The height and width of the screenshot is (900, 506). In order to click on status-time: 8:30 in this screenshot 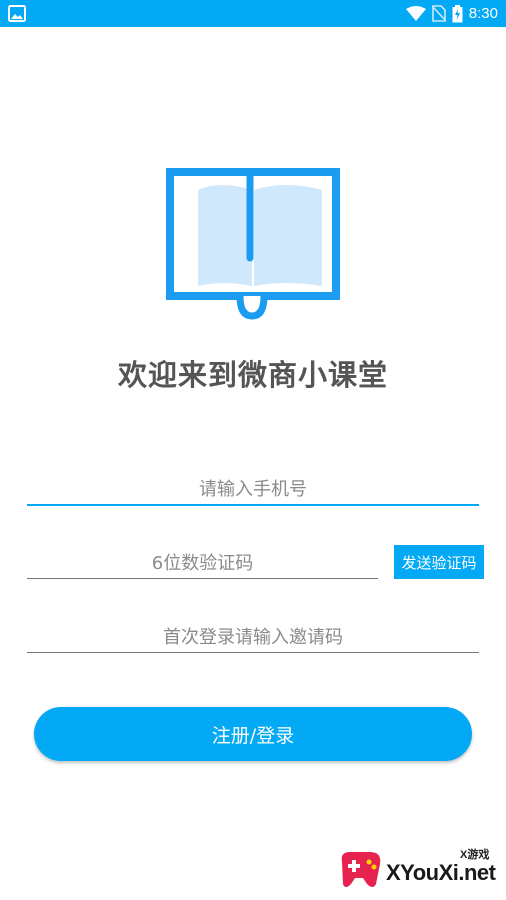, I will do `click(483, 13)`.